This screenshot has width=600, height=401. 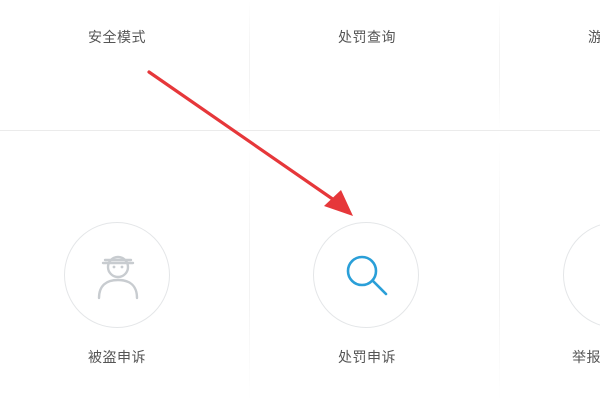 I want to click on tile-penalty-query: 处罚查询, so click(x=370, y=40).